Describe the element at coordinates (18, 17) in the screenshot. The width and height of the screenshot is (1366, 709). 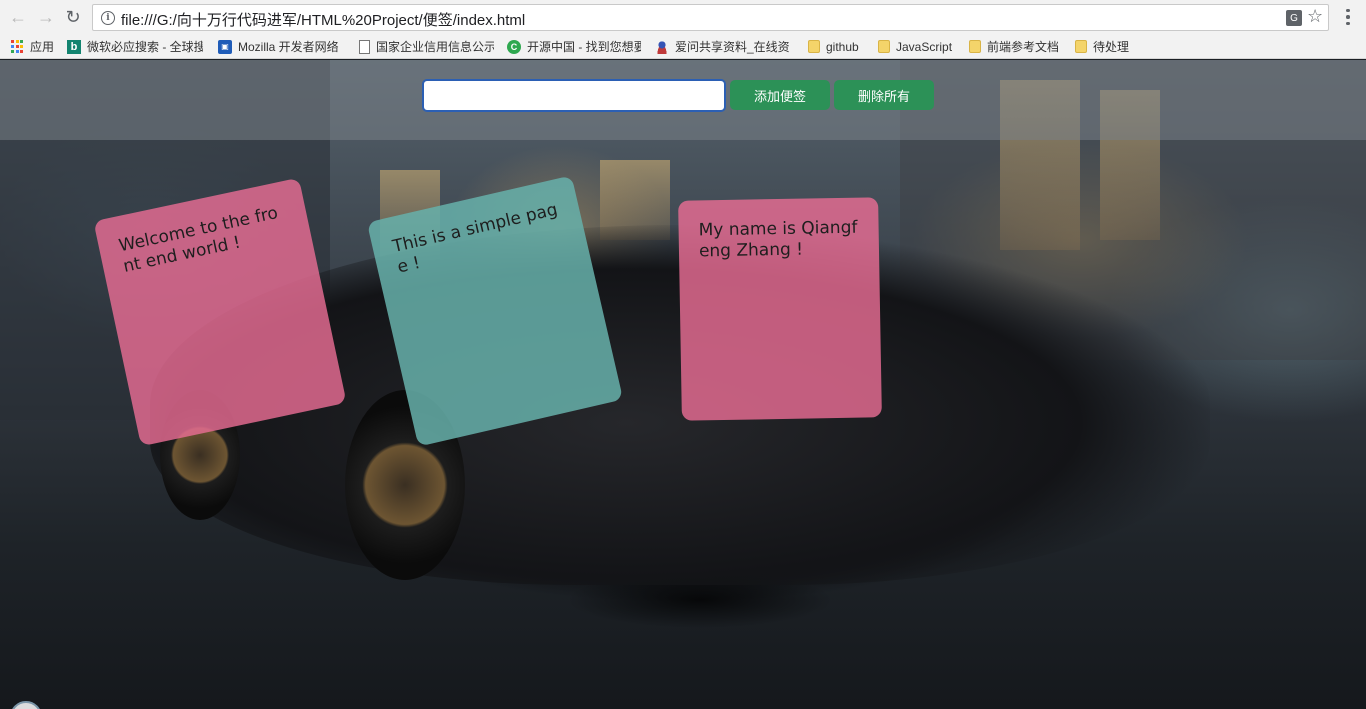
I see `back-icon: ←` at that location.